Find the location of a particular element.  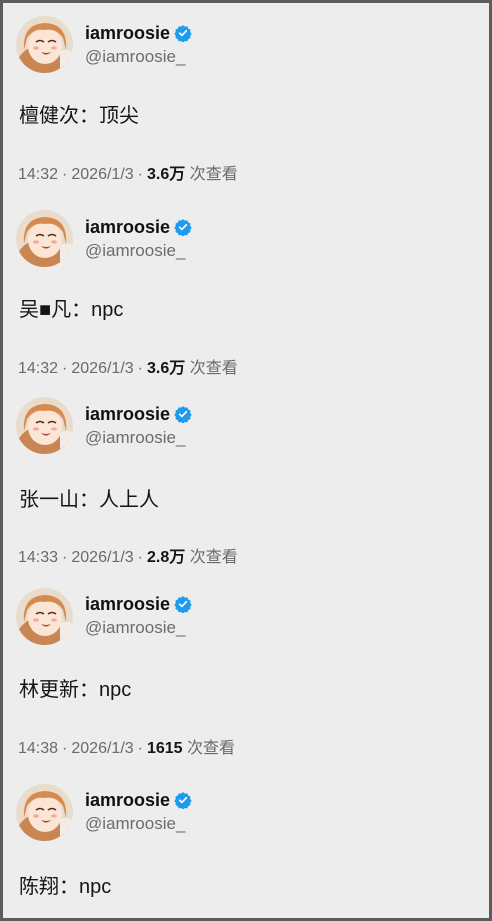

view-count: 2.8万 is located at coordinates (166, 557).